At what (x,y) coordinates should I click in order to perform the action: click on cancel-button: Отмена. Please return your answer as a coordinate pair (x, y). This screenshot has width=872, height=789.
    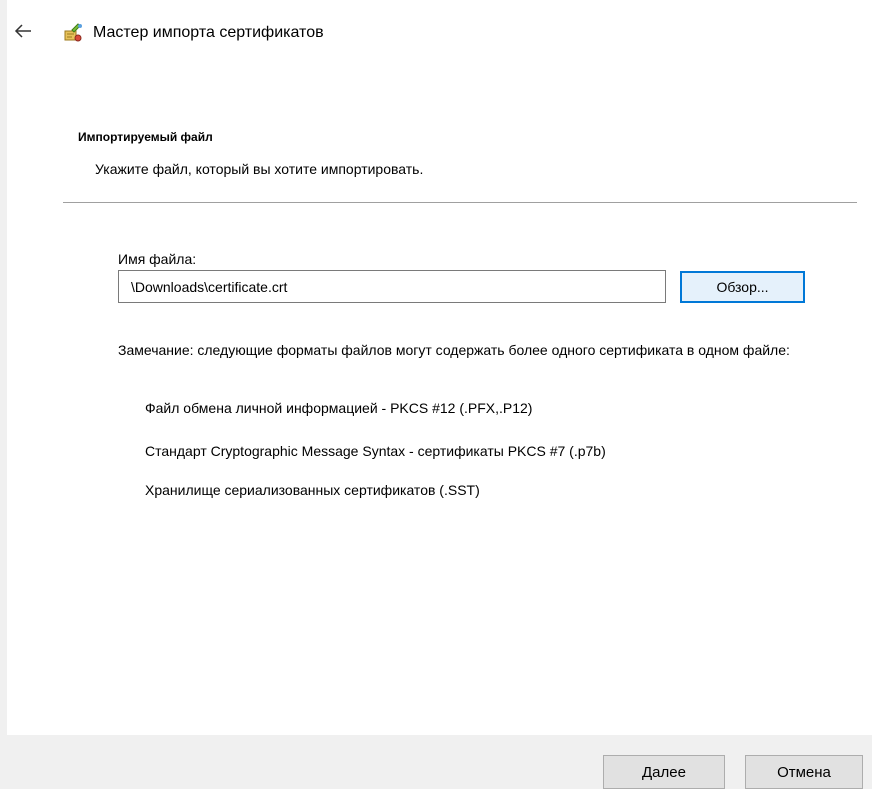
    Looking at the image, I should click on (804, 772).